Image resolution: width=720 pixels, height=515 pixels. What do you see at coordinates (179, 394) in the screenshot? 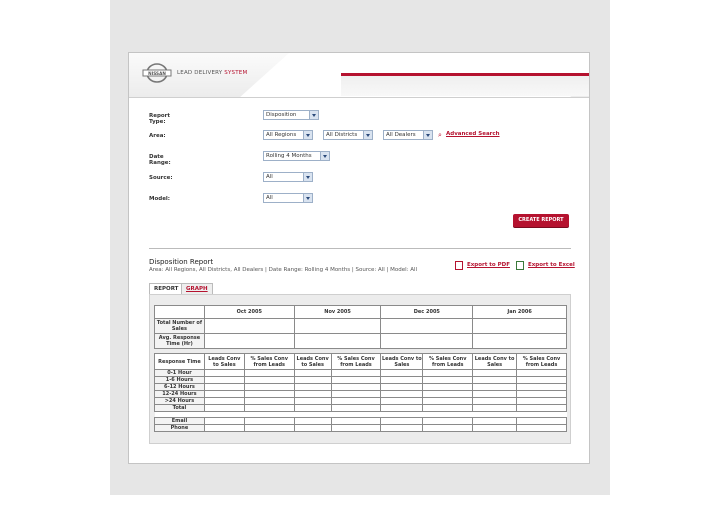
I see `row-label: 12-24 Hours` at bounding box center [179, 394].